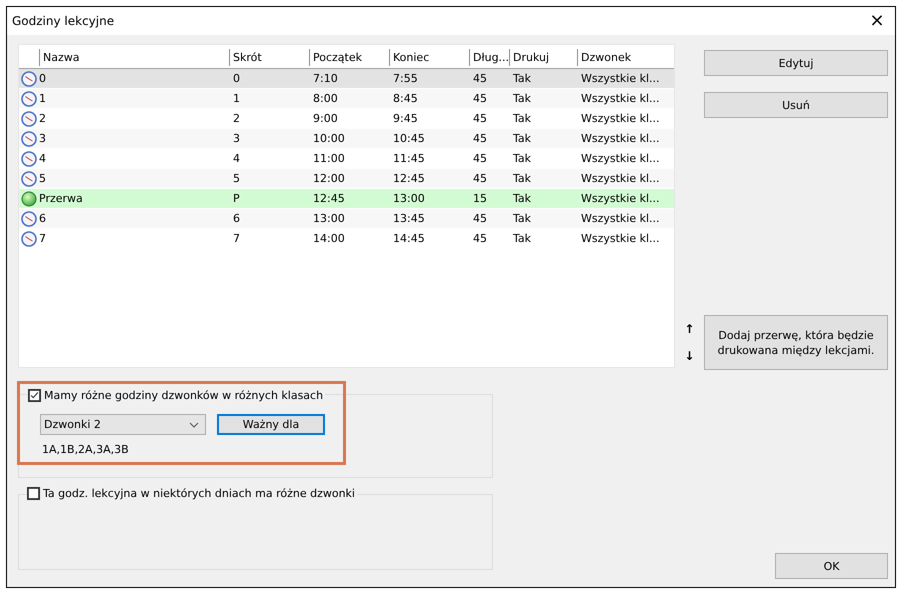 This screenshot has width=907, height=597. What do you see at coordinates (689, 329) in the screenshot?
I see `move-up-button: ↑` at bounding box center [689, 329].